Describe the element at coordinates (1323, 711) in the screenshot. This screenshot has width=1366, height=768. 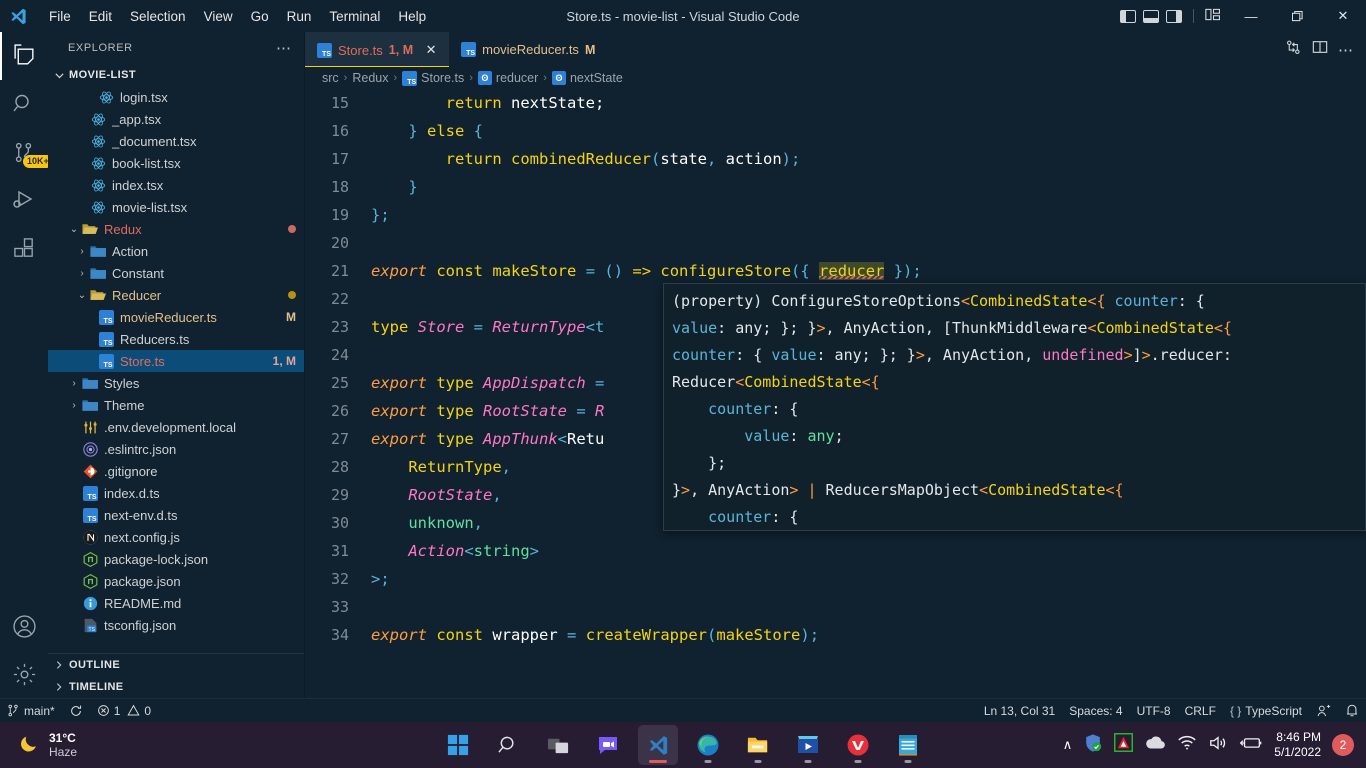
I see `status-live-share` at that location.